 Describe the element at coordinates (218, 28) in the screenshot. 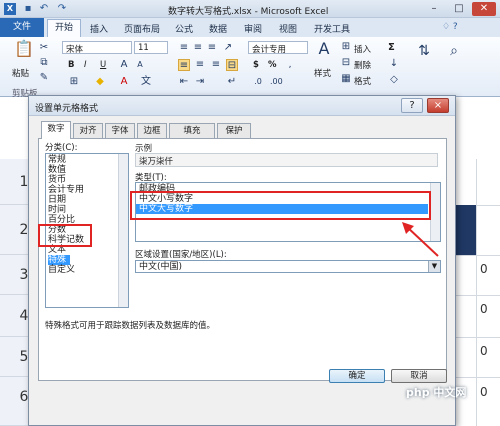

I see `tab-data: 数据` at that location.